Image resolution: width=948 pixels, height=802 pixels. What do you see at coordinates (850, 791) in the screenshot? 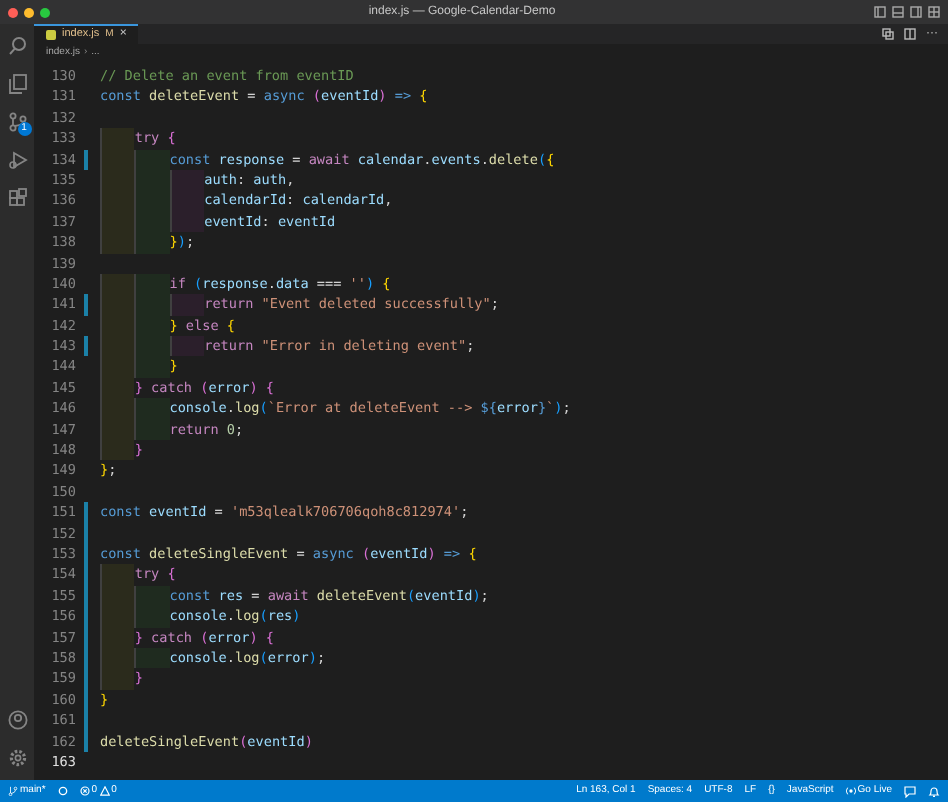
I see `broadcast-icon` at bounding box center [850, 791].